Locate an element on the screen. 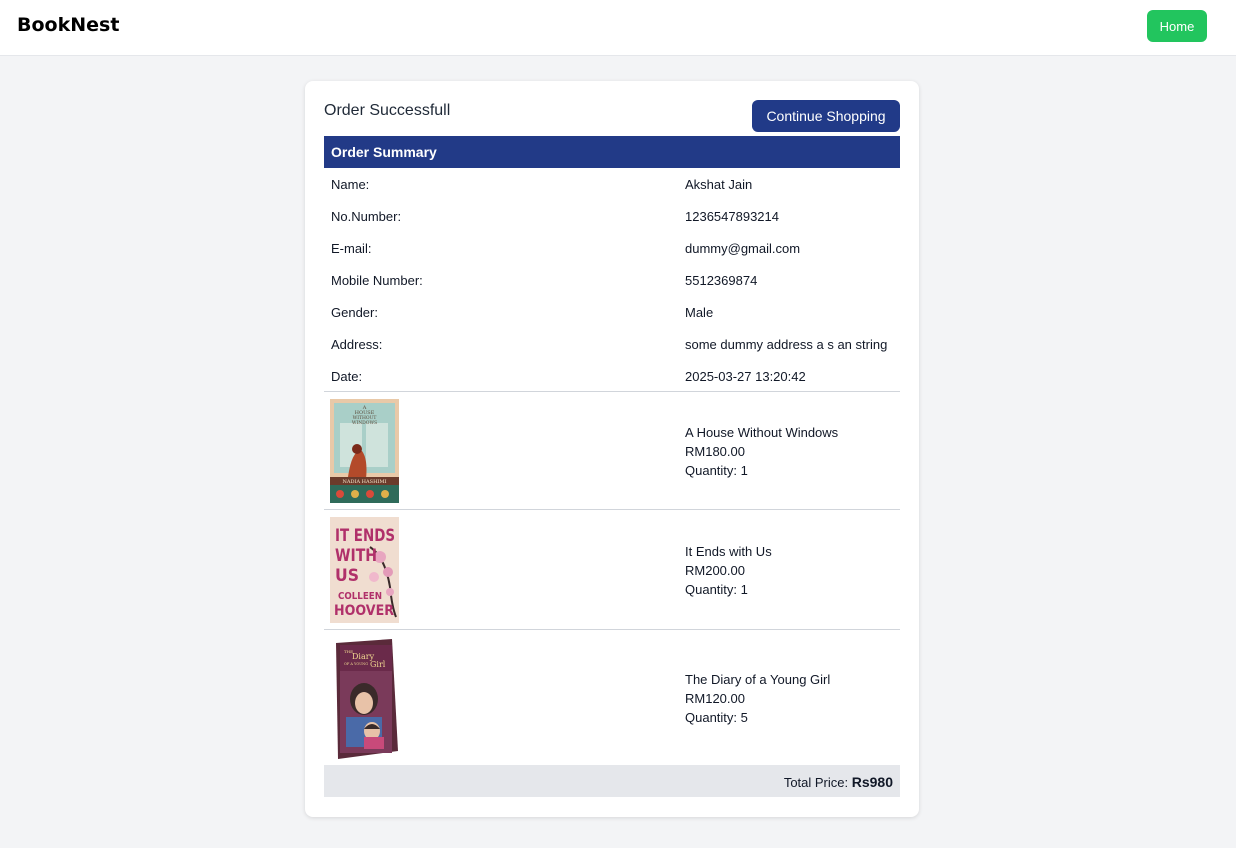  cover-author: HOOVER is located at coordinates (364, 611).